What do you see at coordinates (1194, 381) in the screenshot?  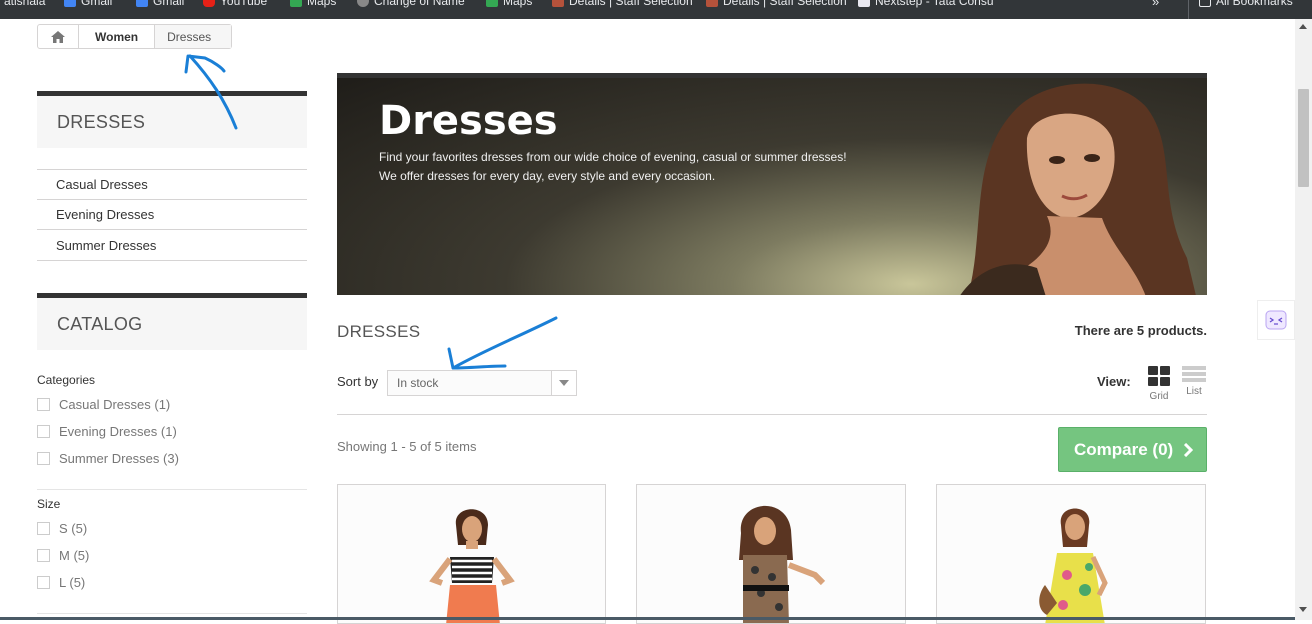 I see `list-view-button: List` at bounding box center [1194, 381].